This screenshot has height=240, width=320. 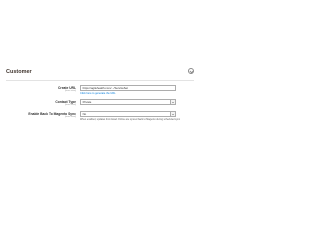 What do you see at coordinates (128, 114) in the screenshot?
I see `enable-back-sync-select: No` at bounding box center [128, 114].